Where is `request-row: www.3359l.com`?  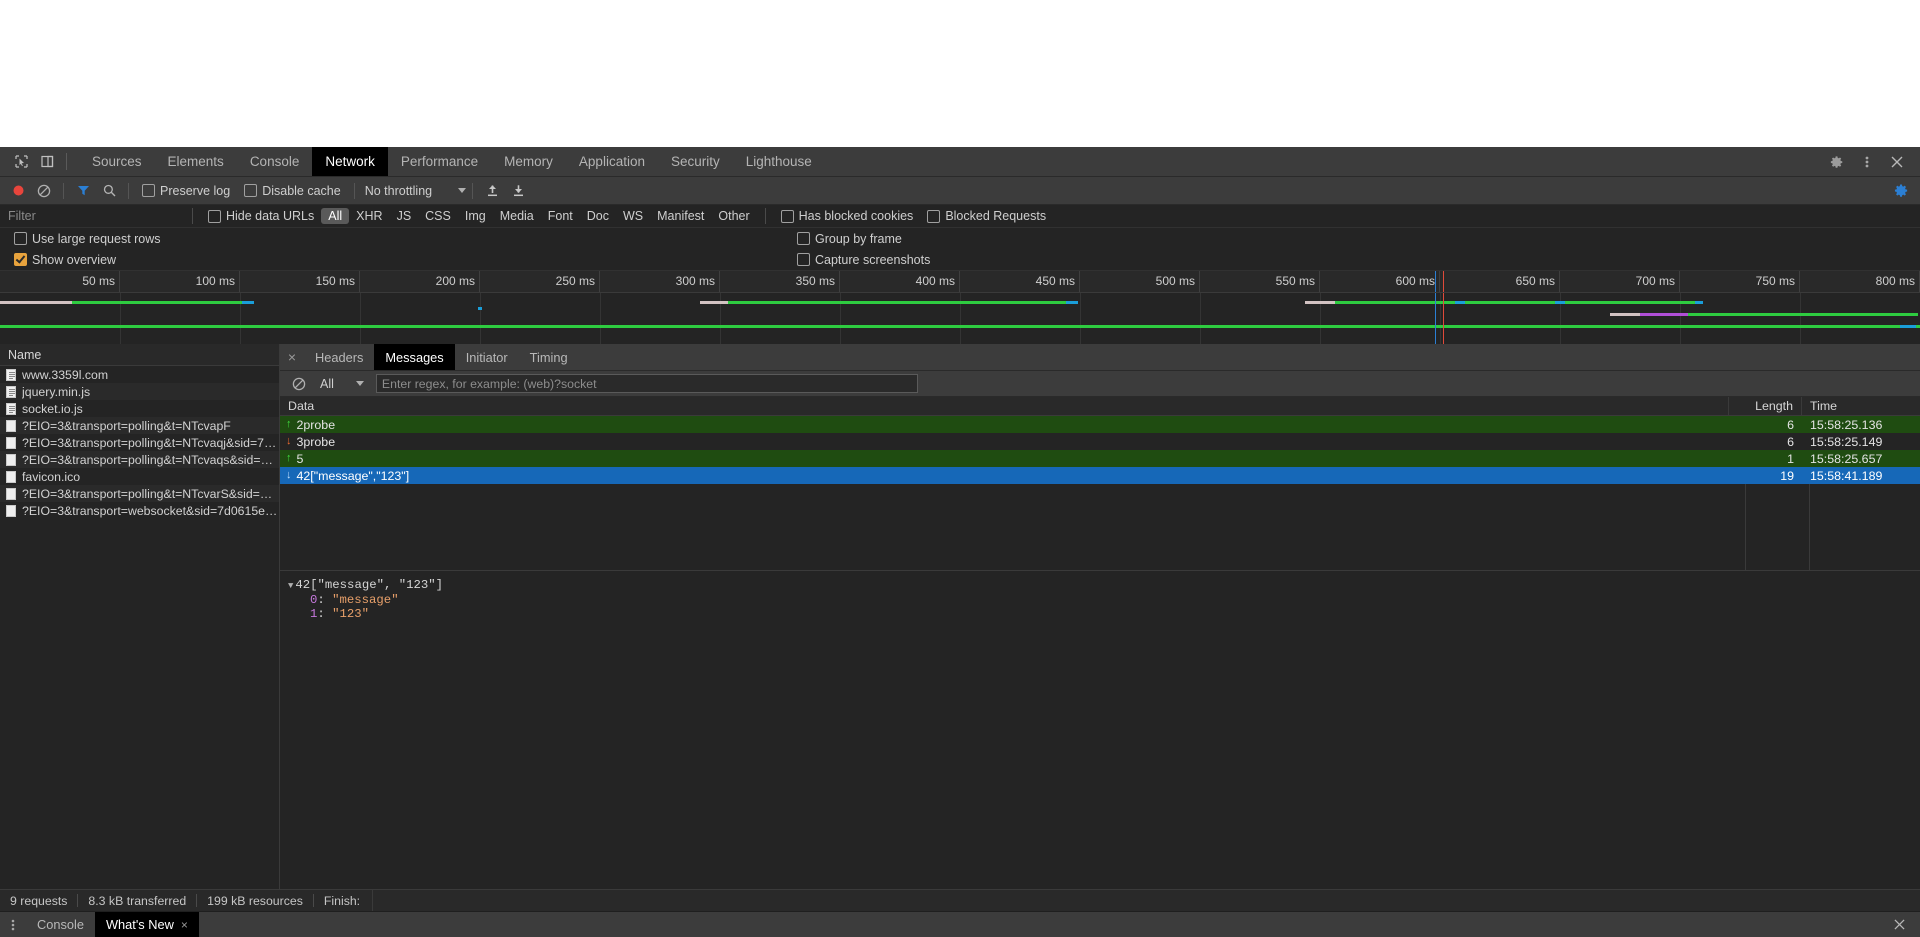 request-row: www.3359l.com is located at coordinates (139, 374).